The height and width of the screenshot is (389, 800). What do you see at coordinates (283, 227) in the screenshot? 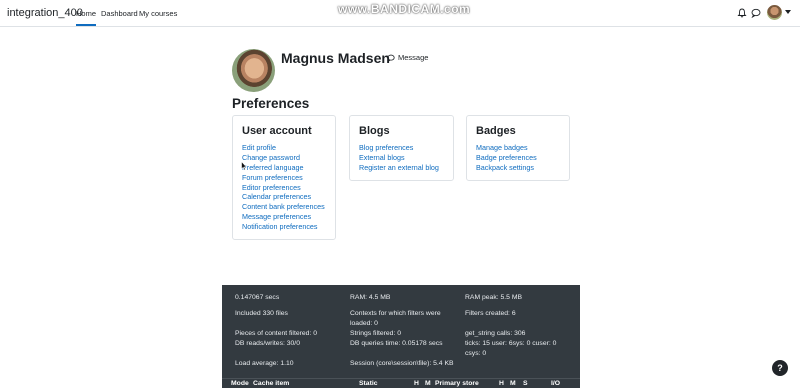
I see `notification-preferences-link: Notification preferences` at bounding box center [283, 227].